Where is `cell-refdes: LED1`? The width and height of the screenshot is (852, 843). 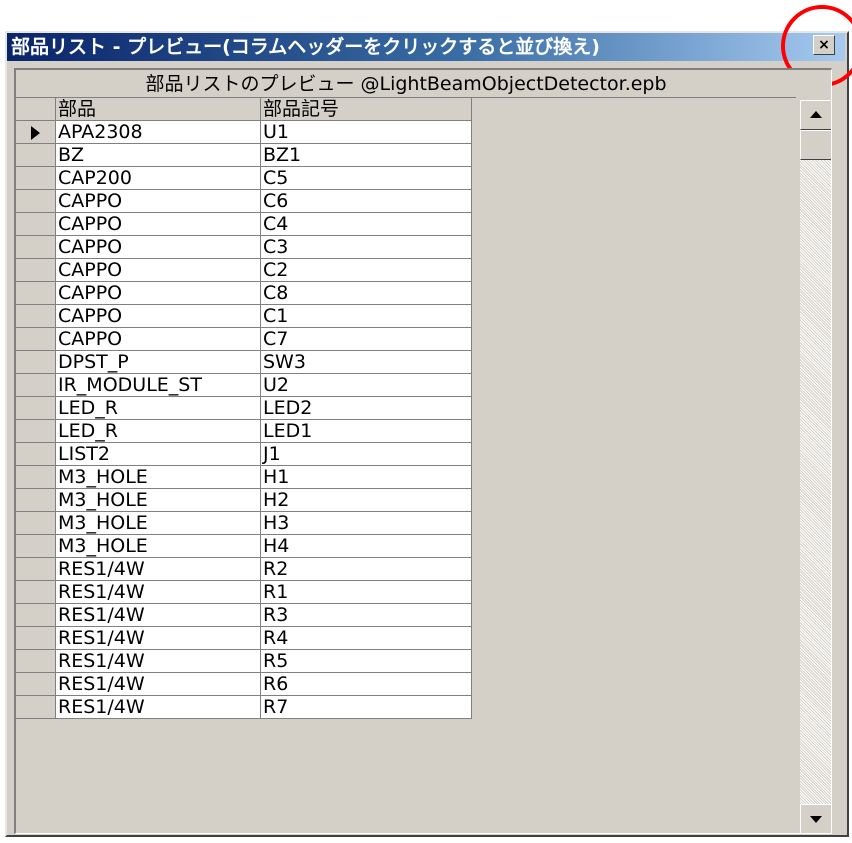 cell-refdes: LED1 is located at coordinates (366, 431).